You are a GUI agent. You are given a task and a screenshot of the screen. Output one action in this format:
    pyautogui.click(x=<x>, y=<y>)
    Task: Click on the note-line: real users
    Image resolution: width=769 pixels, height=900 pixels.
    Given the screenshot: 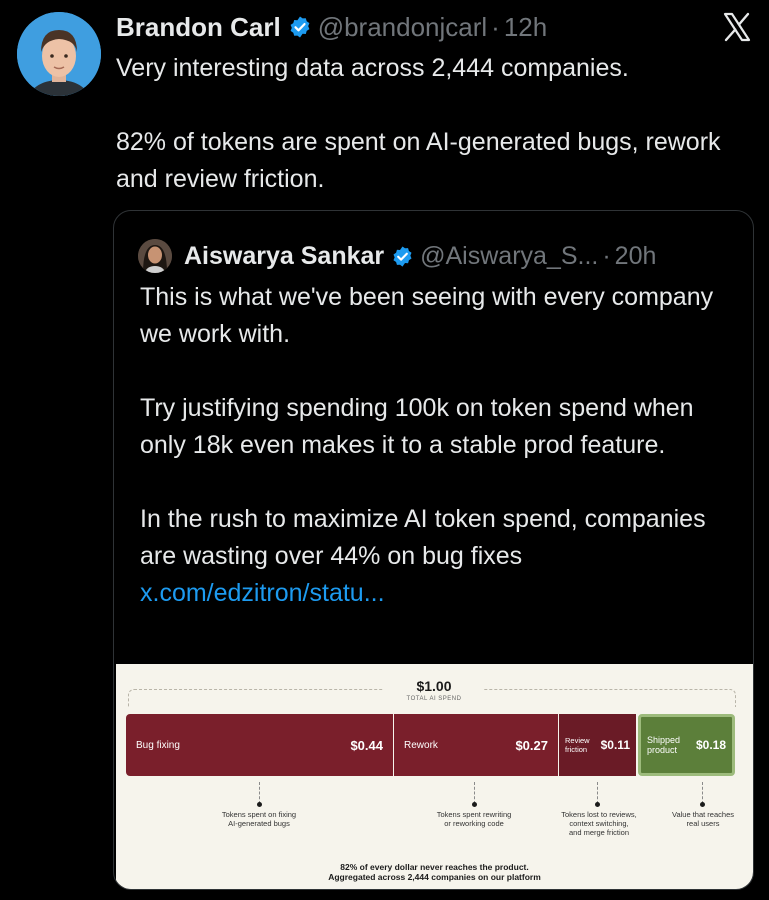 What is the action you would take?
    pyautogui.click(x=703, y=823)
    